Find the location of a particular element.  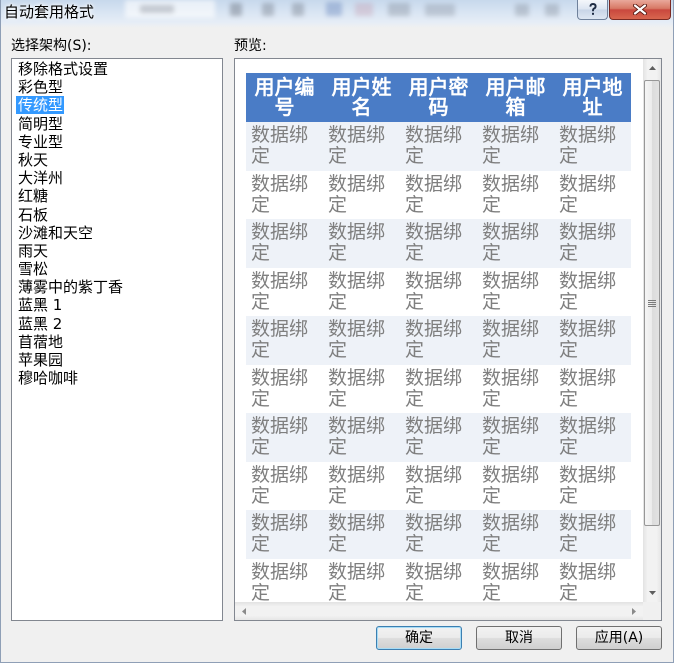

ok-button: 确定 is located at coordinates (419, 638).